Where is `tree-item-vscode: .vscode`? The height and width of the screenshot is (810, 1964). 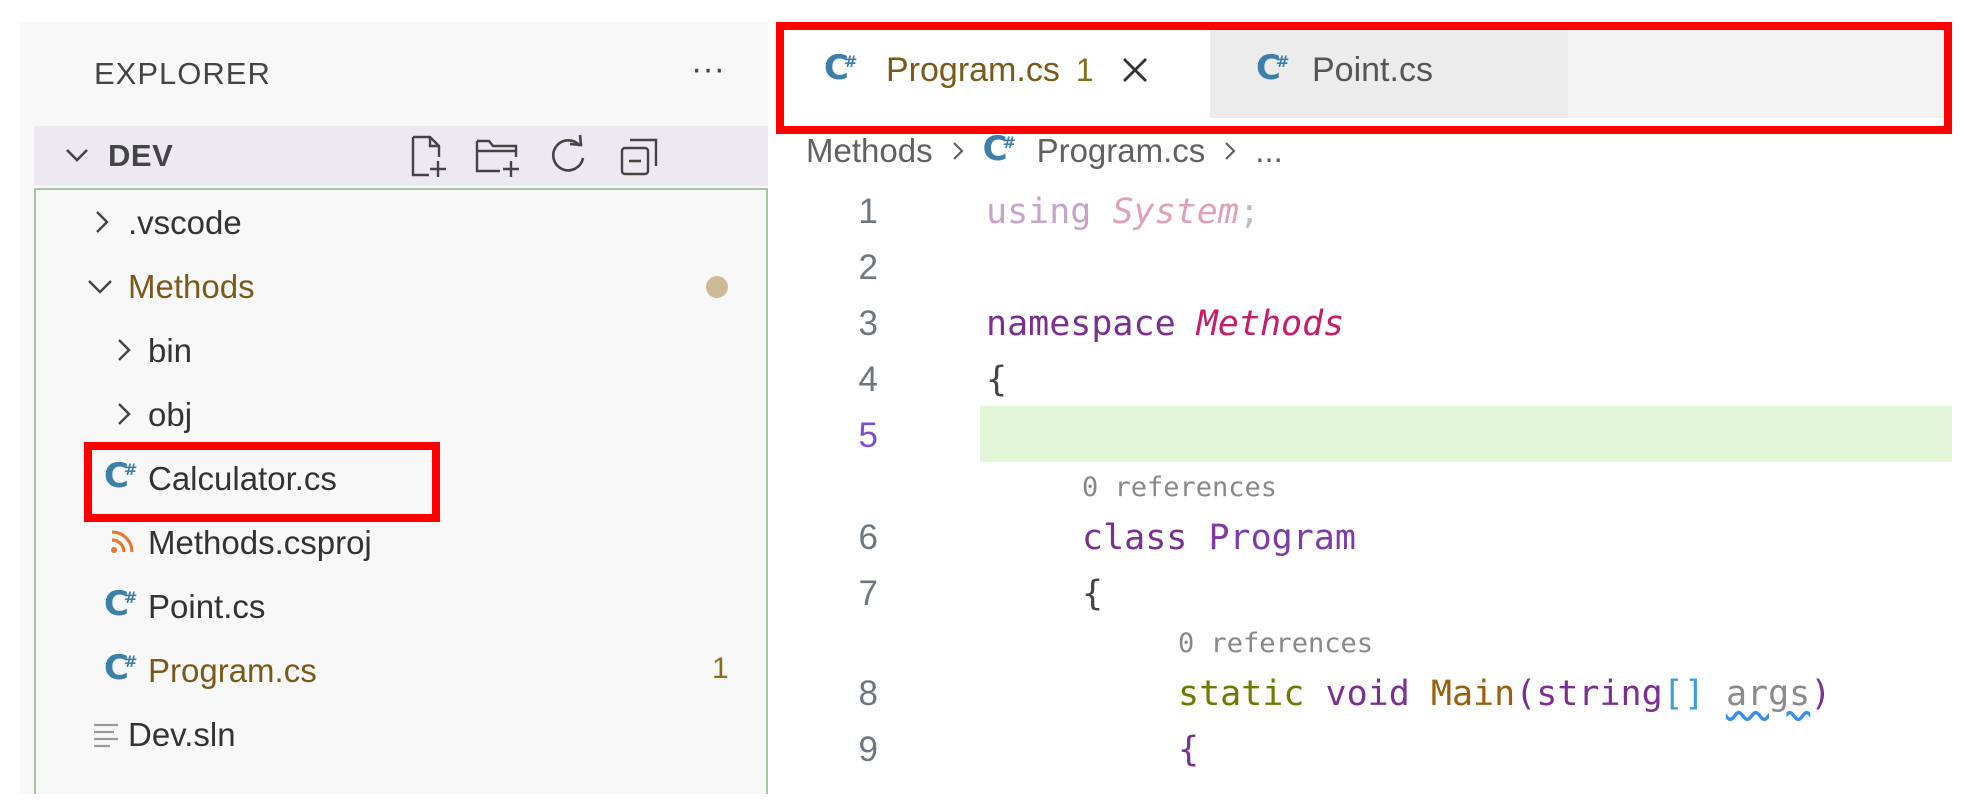 tree-item-vscode: .vscode is located at coordinates (401, 222).